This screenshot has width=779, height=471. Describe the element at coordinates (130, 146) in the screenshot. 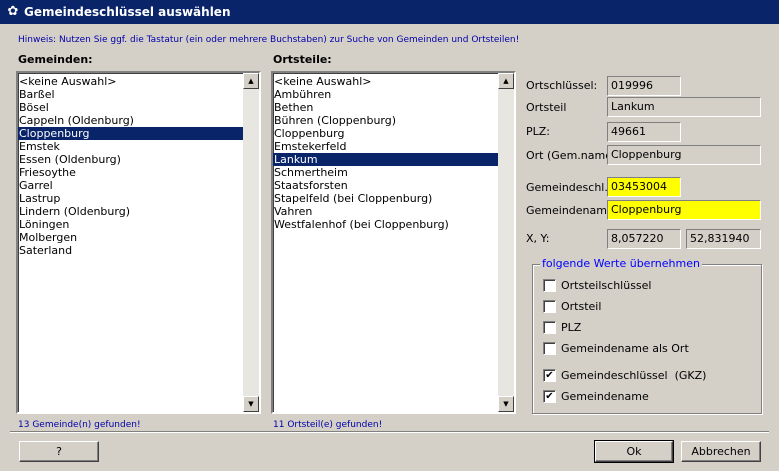

I see `gemeinden-list-item: Emstek` at that location.